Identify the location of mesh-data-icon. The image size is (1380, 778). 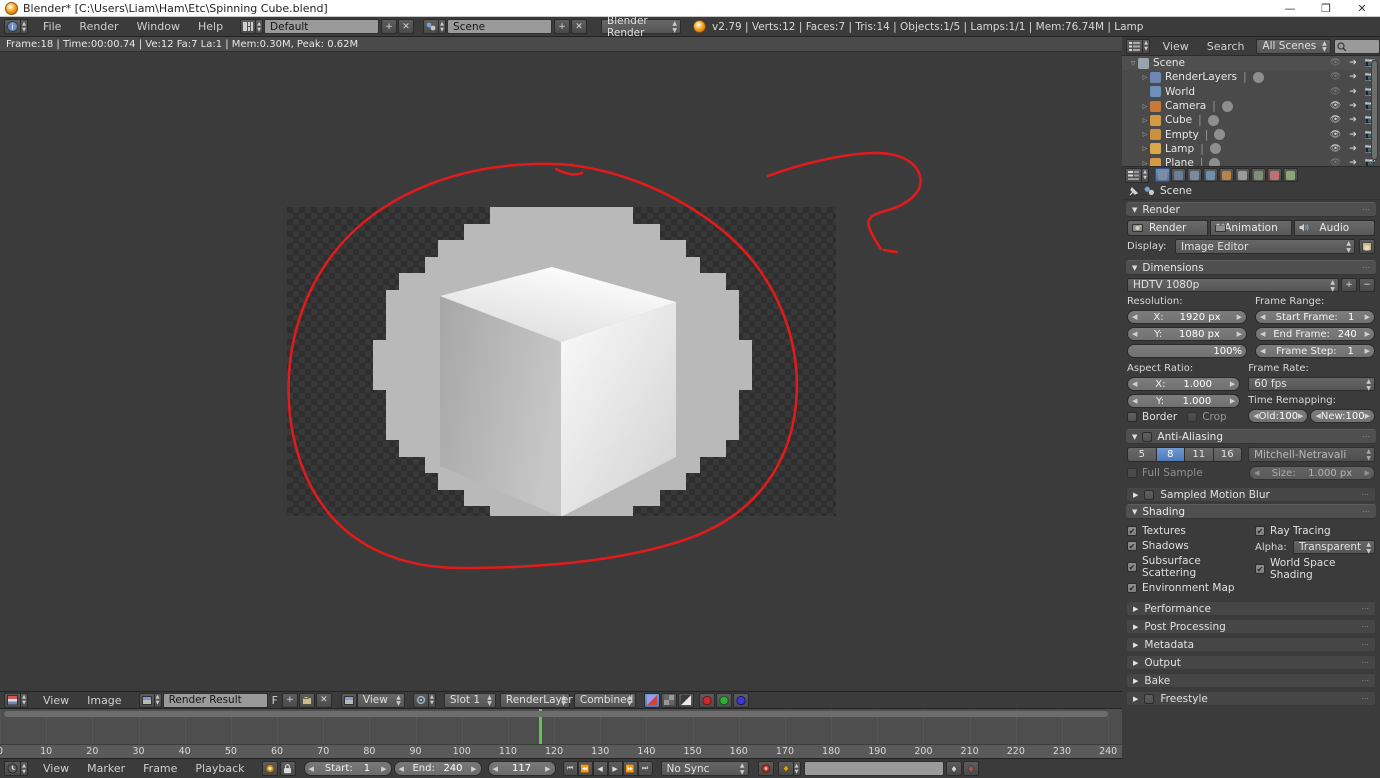
(1215, 161).